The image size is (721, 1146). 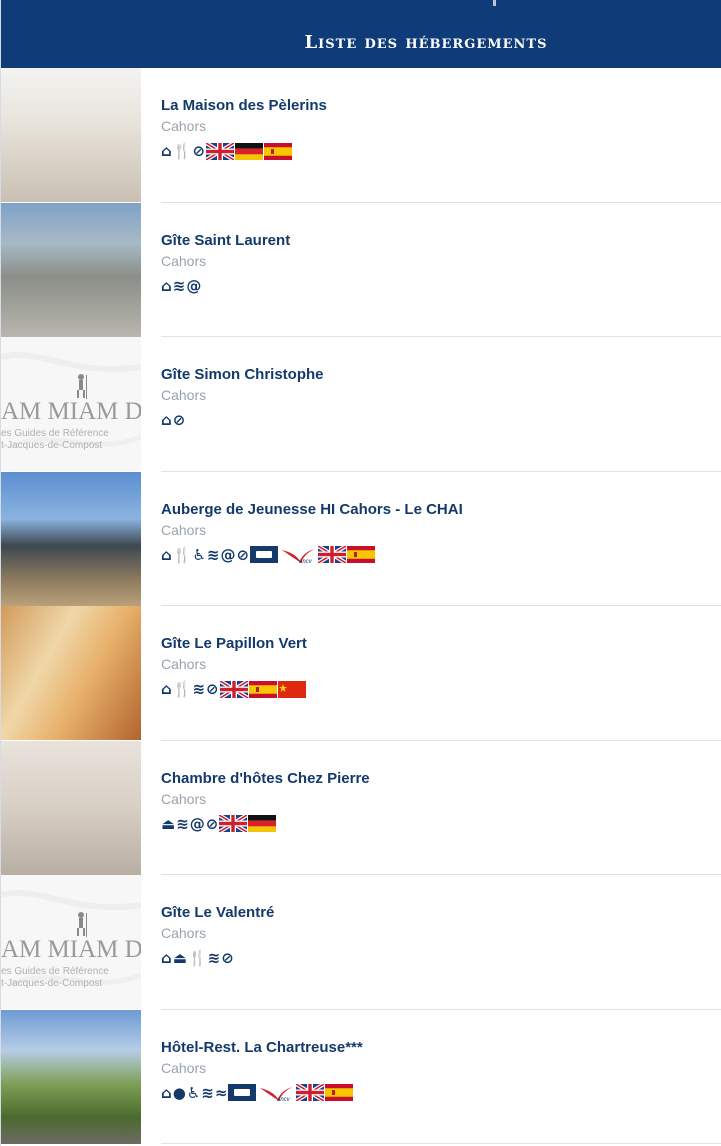 I want to click on restaurant-icon: ●, so click(x=179, y=1092).